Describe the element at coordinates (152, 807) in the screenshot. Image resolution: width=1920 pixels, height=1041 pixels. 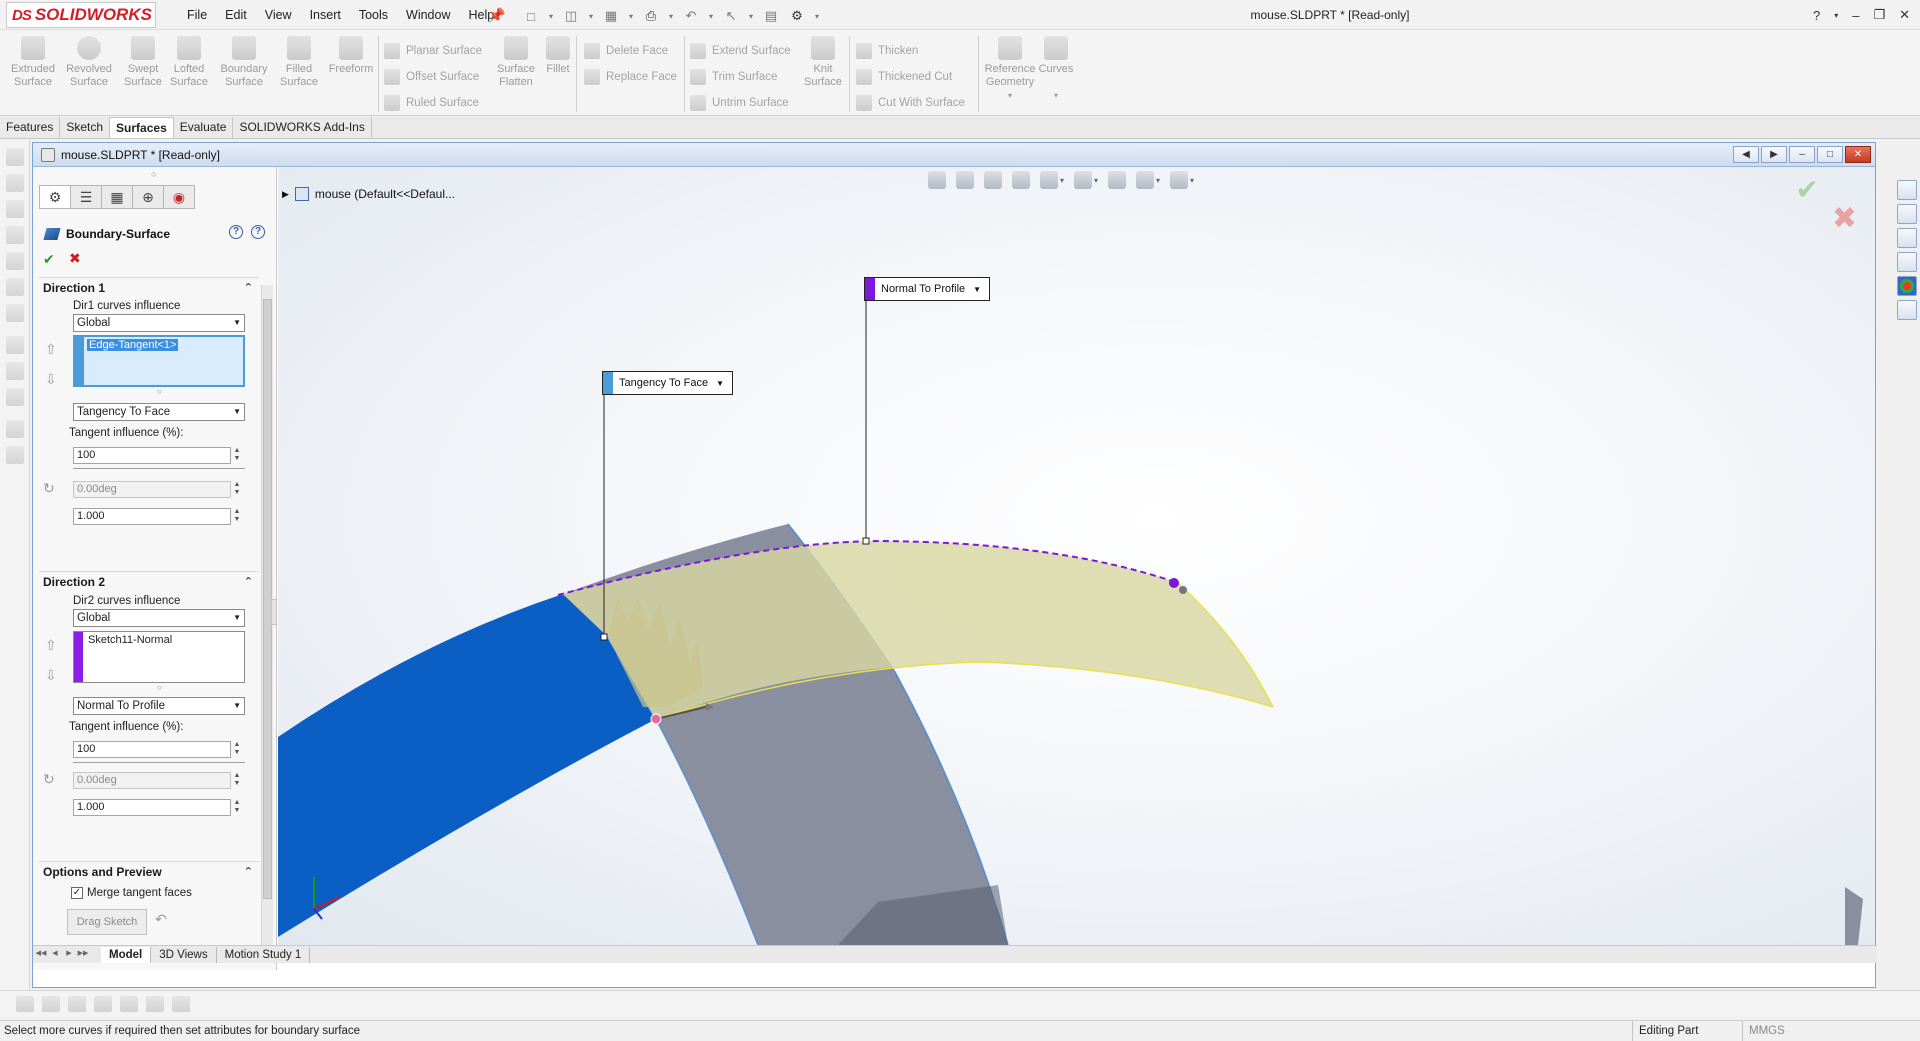
I see `dir2-scale-input: 1.000` at that location.